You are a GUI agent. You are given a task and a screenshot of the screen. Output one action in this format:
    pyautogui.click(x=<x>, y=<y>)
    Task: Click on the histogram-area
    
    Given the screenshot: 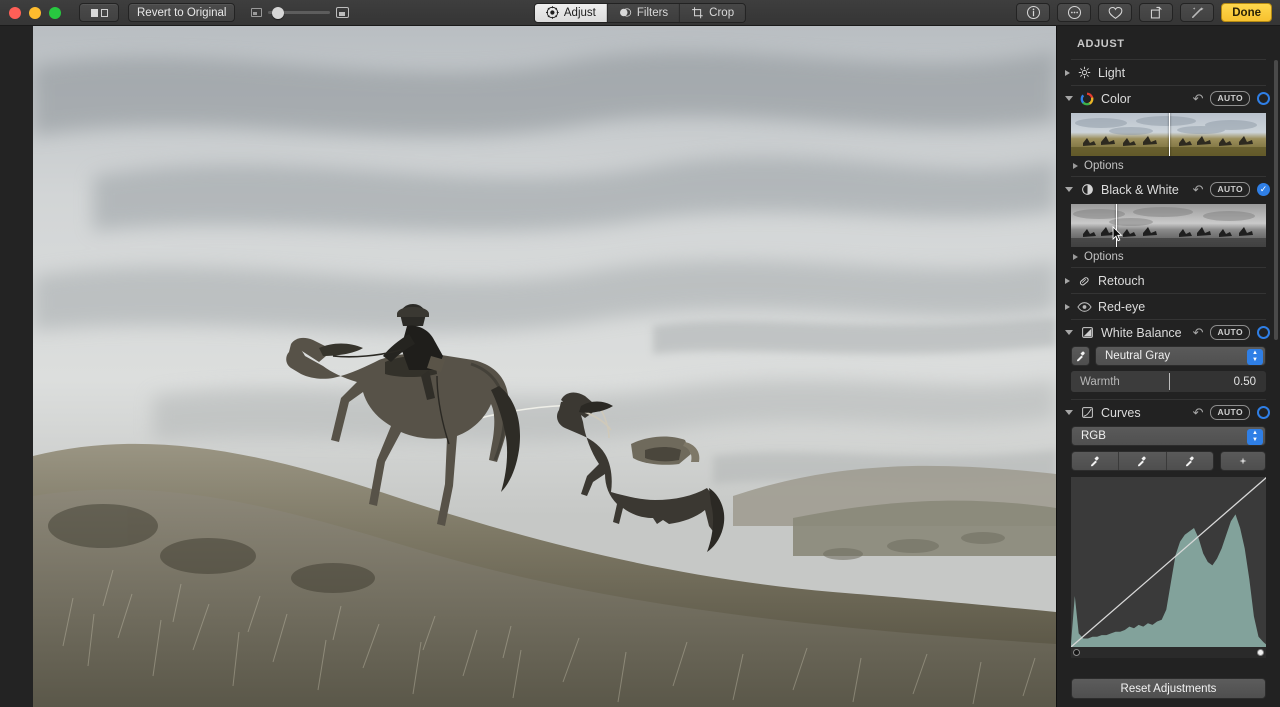 What is the action you would take?
    pyautogui.click(x=1168, y=580)
    